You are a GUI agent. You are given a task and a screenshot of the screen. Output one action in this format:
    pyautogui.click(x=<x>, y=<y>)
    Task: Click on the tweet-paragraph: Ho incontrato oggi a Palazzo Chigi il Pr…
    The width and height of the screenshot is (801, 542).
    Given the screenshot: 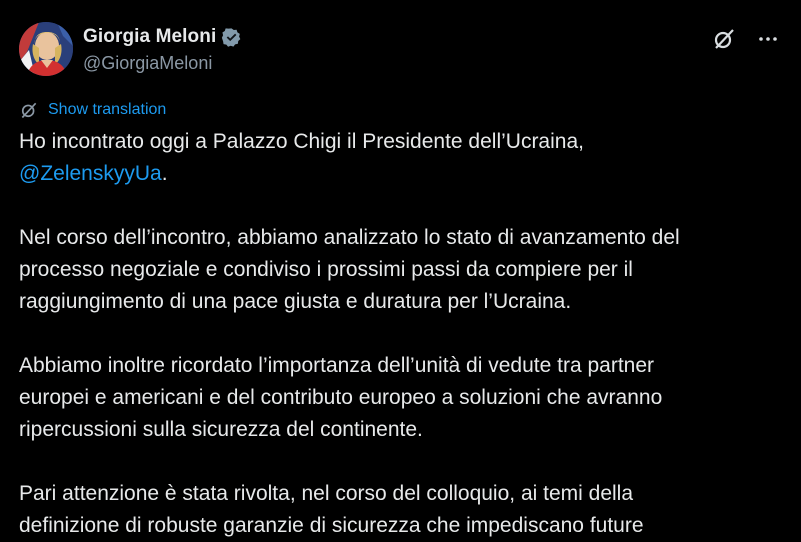 What is the action you would take?
    pyautogui.click(x=404, y=158)
    